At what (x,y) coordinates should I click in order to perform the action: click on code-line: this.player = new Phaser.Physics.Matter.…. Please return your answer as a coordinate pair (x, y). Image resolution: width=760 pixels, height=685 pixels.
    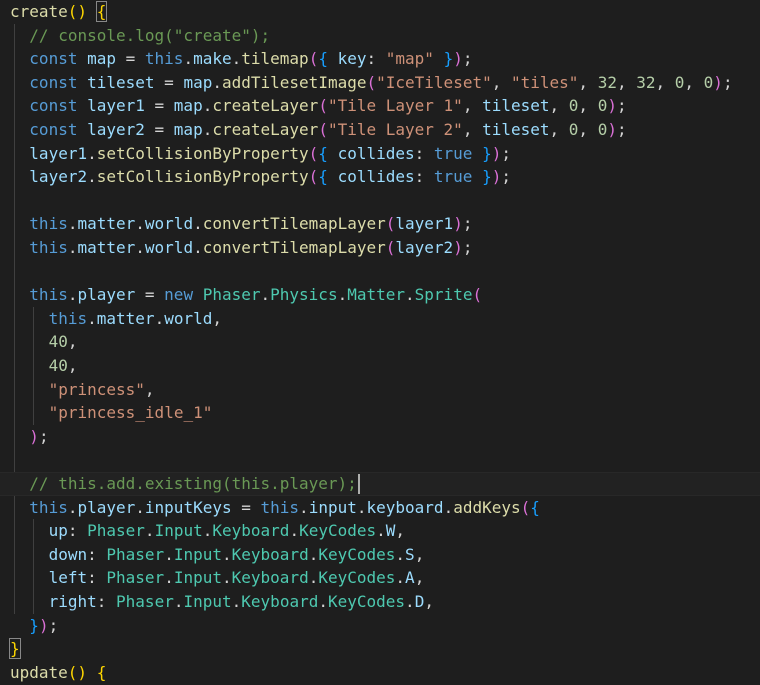
    Looking at the image, I should click on (255, 295).